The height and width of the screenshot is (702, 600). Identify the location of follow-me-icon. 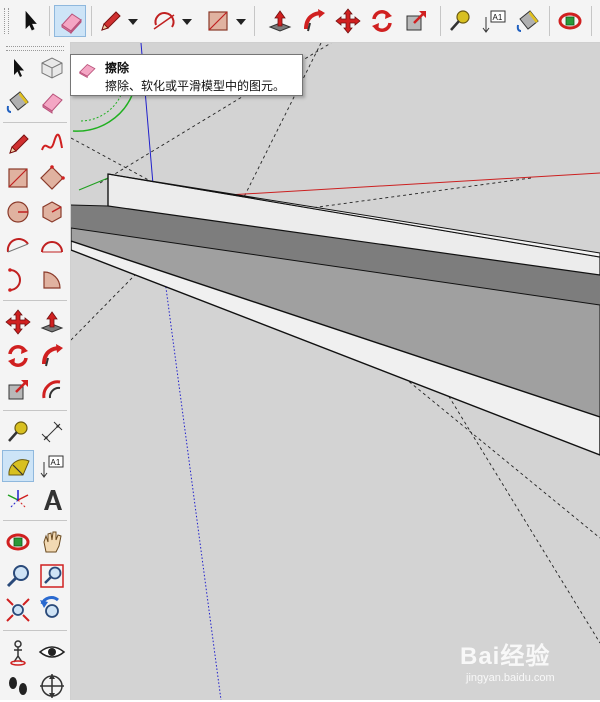
(314, 20).